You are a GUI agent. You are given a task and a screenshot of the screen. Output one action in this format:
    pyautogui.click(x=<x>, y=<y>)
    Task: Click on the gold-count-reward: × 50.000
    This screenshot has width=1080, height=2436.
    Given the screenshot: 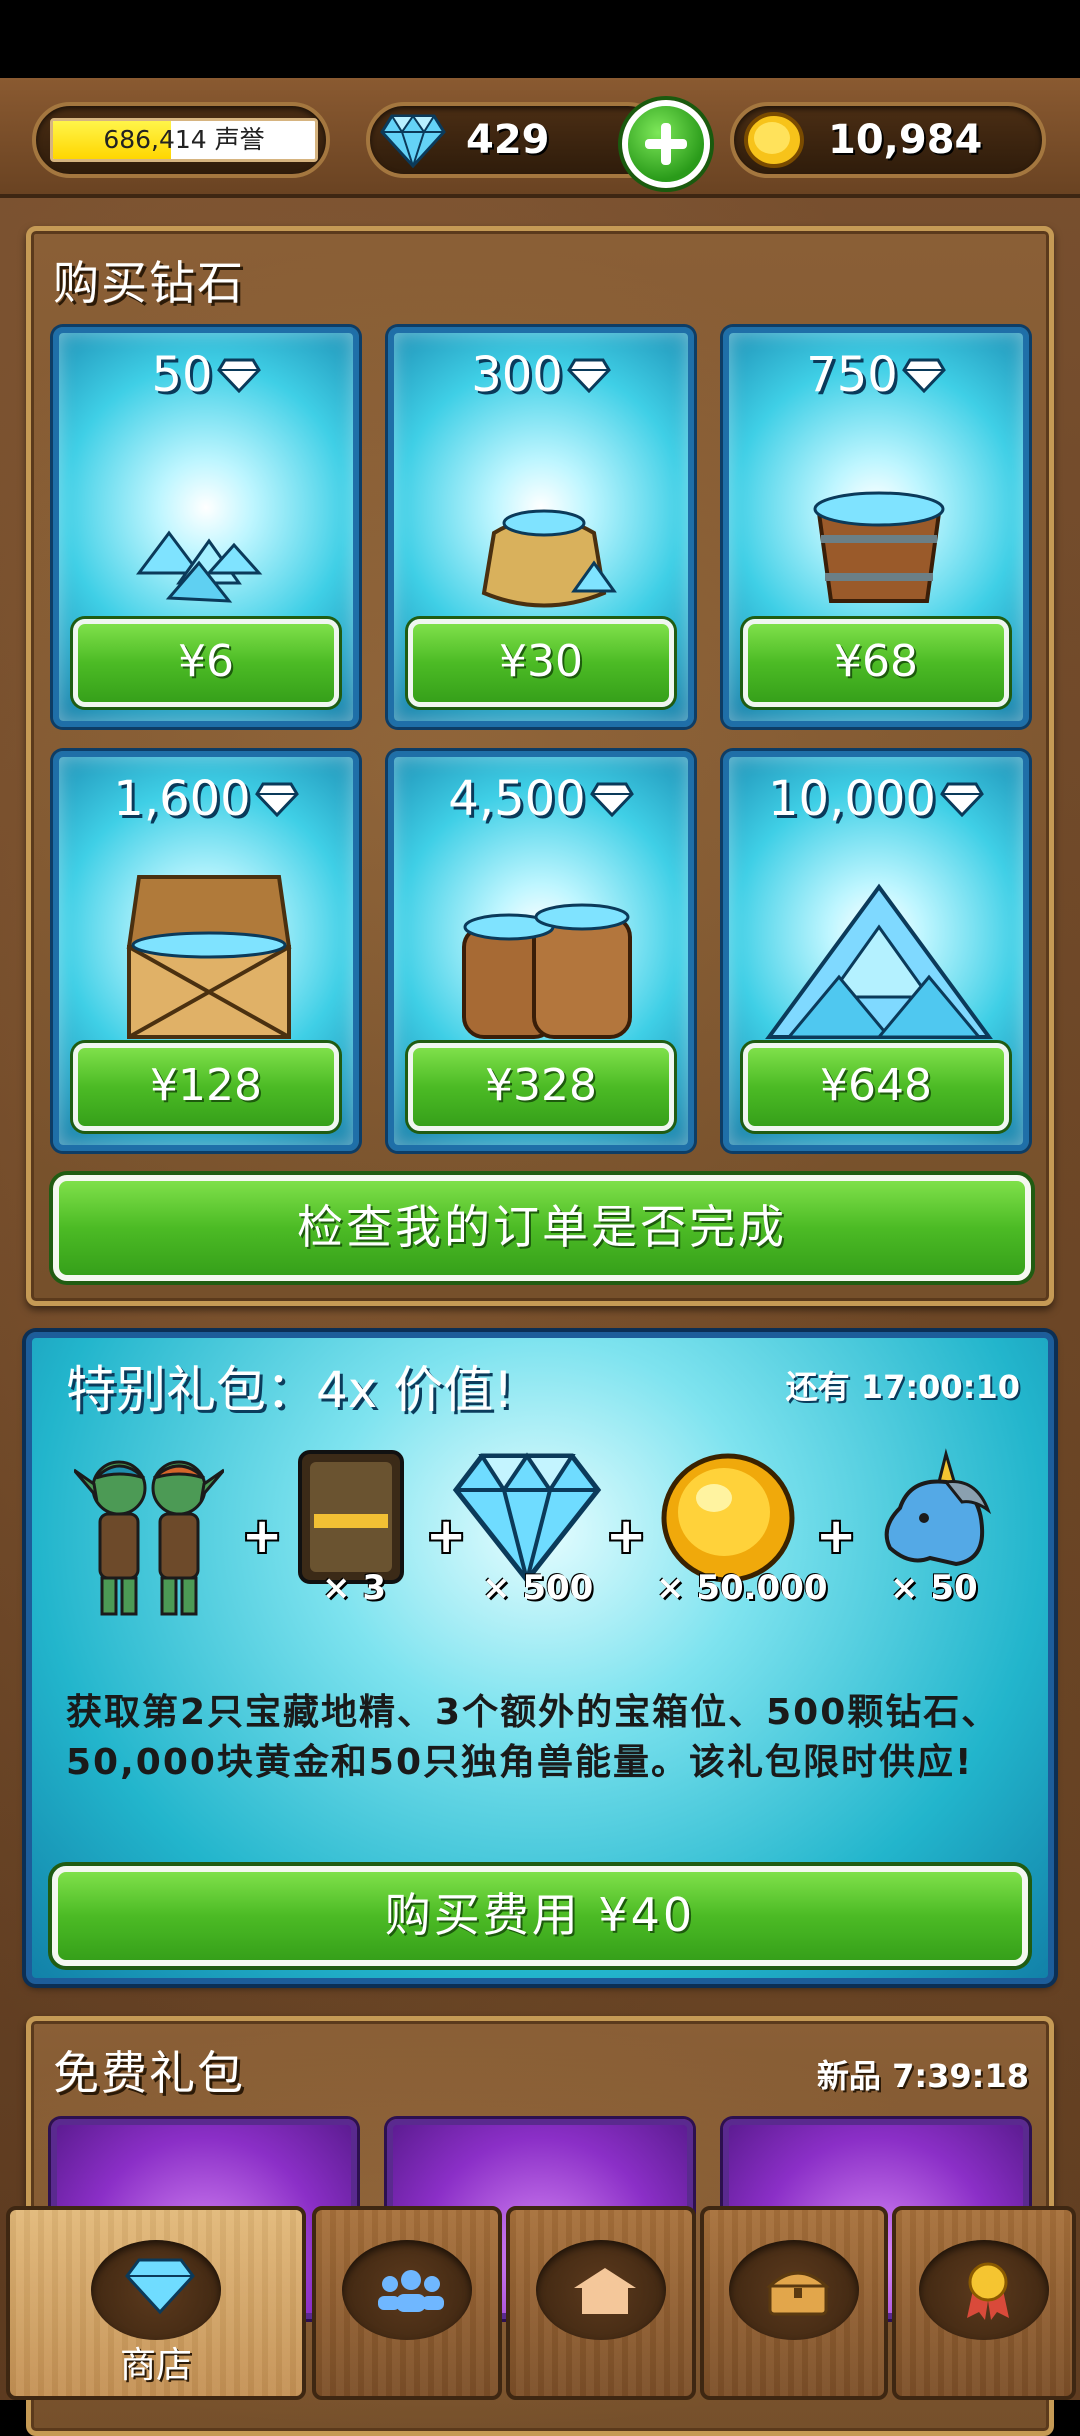 What is the action you would take?
    pyautogui.click(x=742, y=1588)
    